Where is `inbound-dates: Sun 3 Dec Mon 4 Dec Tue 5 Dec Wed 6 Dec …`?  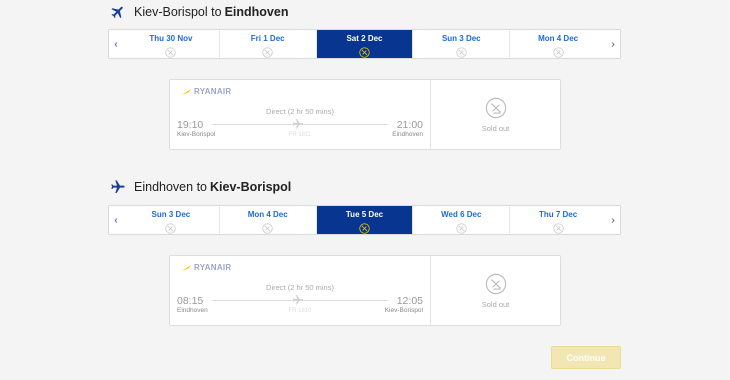
inbound-dates: Sun 3 Dec Mon 4 Dec Tue 5 Dec Wed 6 Dec … is located at coordinates (364, 220).